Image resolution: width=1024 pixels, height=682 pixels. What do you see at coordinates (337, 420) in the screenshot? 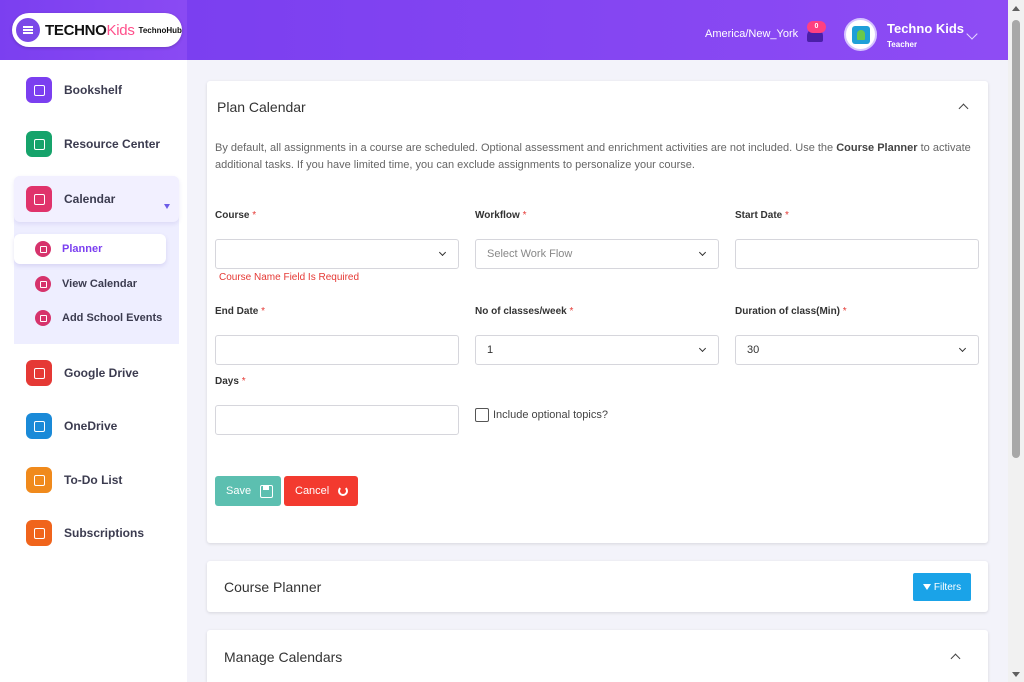
I see `days-input` at bounding box center [337, 420].